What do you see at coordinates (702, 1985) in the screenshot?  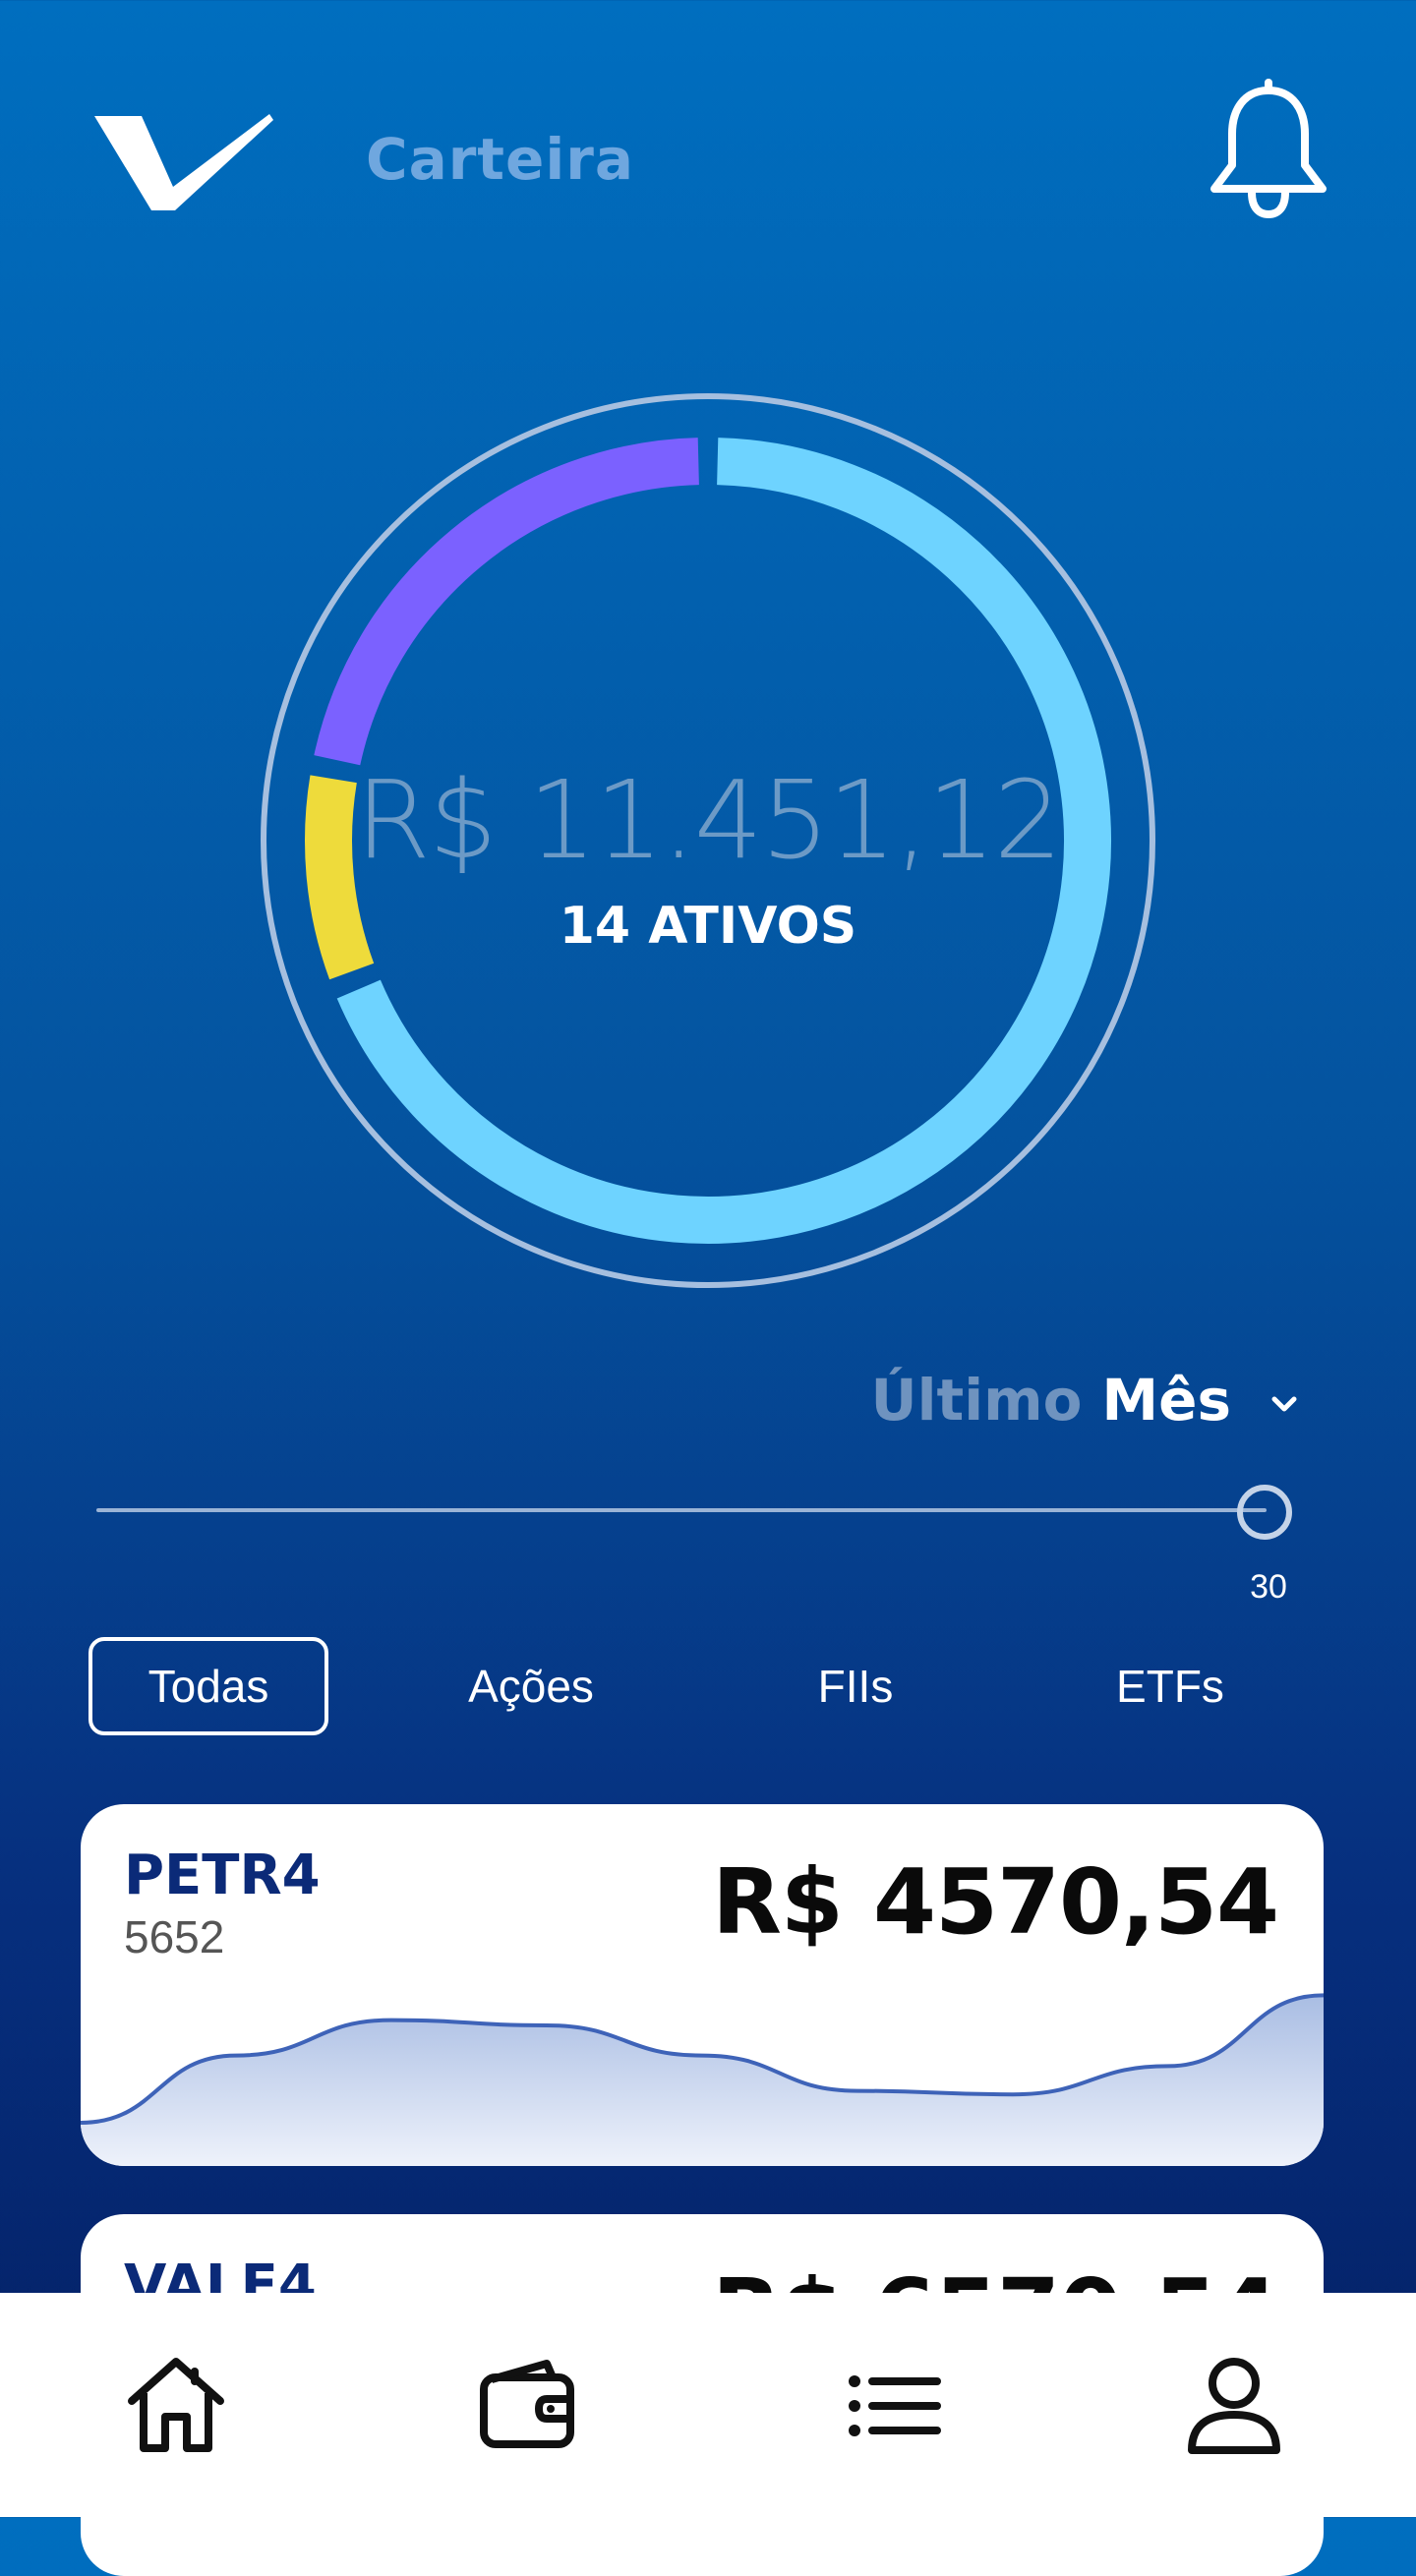 I see `asset-card-petr4: PETR4 5652 R$ 4570,54` at bounding box center [702, 1985].